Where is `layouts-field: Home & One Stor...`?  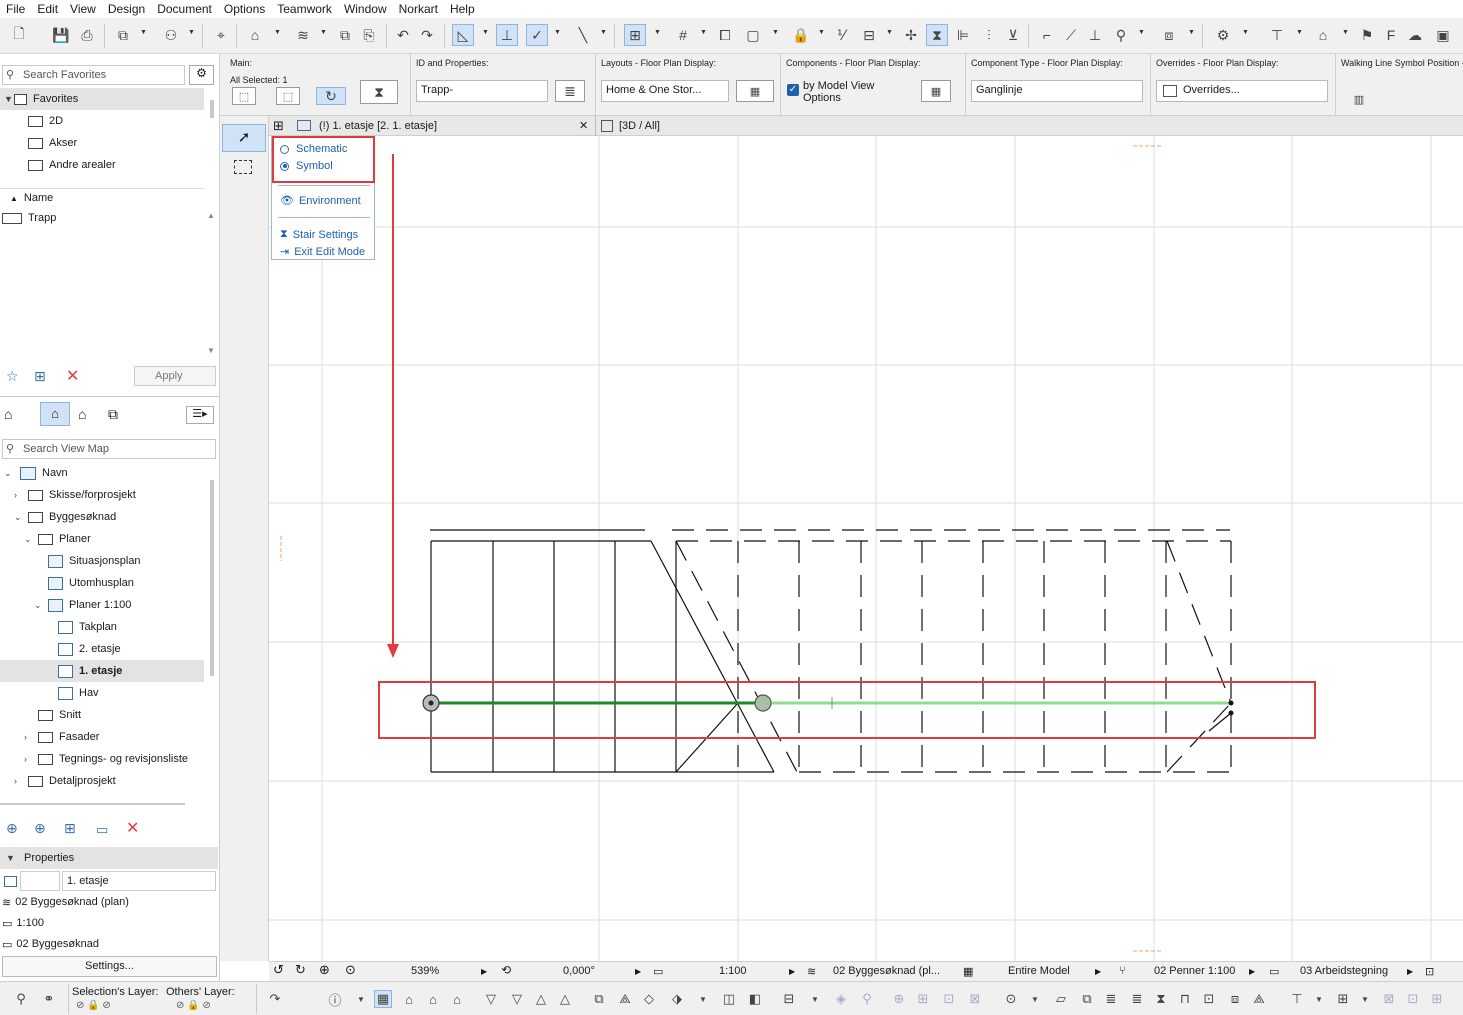 layouts-field: Home & One Stor... is located at coordinates (665, 91).